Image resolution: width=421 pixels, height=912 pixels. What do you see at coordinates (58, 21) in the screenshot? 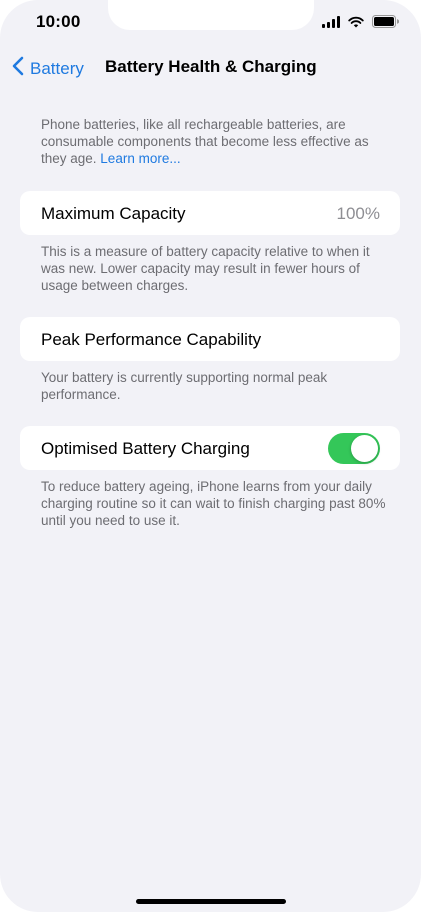
I see `status-time: 10:00` at bounding box center [58, 21].